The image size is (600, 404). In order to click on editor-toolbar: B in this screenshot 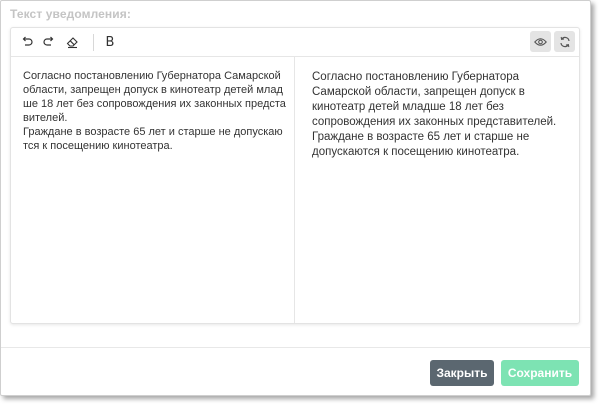, I will do `click(295, 42)`.